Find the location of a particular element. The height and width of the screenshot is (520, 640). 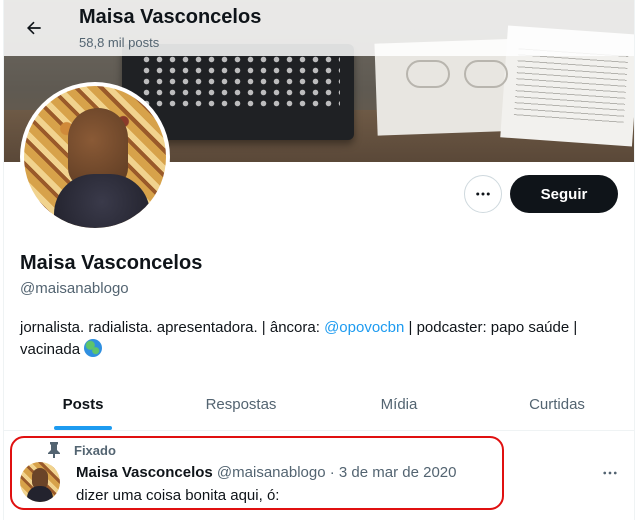

follow-button: Seguir is located at coordinates (564, 194).